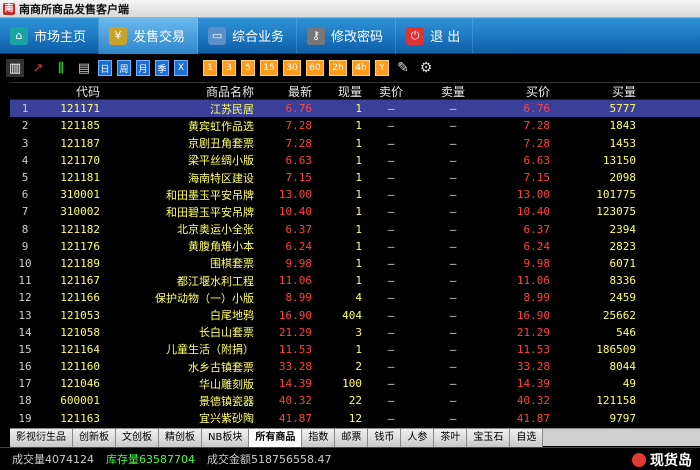  I want to click on table-row: 10 121189 围棋套票 9.98 1 — — 9.98 6071, so click(355, 263).